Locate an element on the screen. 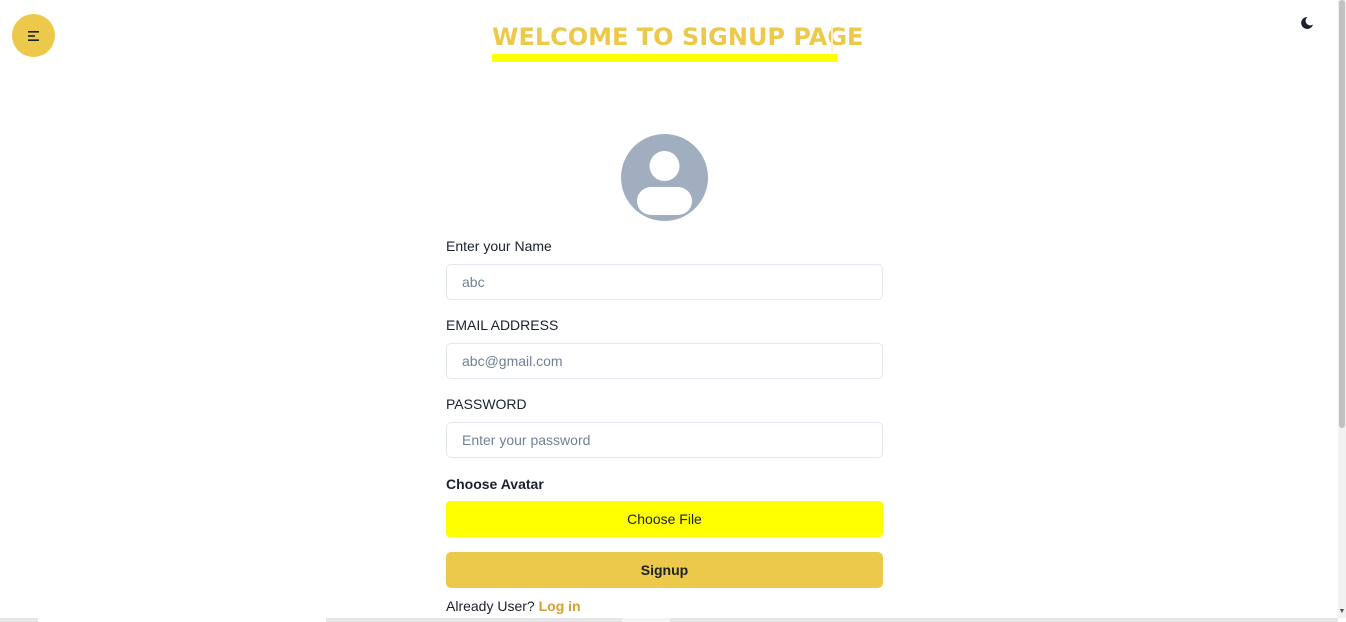 The image size is (1346, 622). user-placeholder-icon is located at coordinates (664, 183).